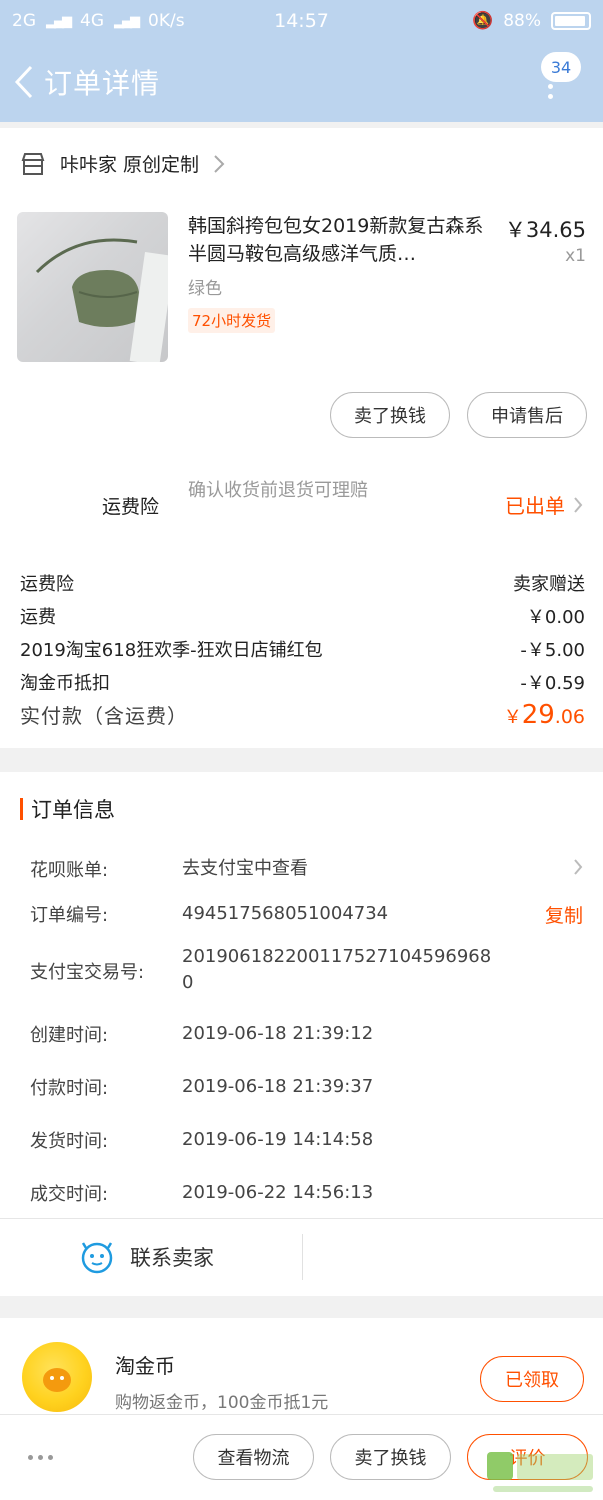 The image size is (603, 1500). What do you see at coordinates (337, 969) in the screenshot?
I see `alipay-number: 2019061822001175271045969680` at bounding box center [337, 969].